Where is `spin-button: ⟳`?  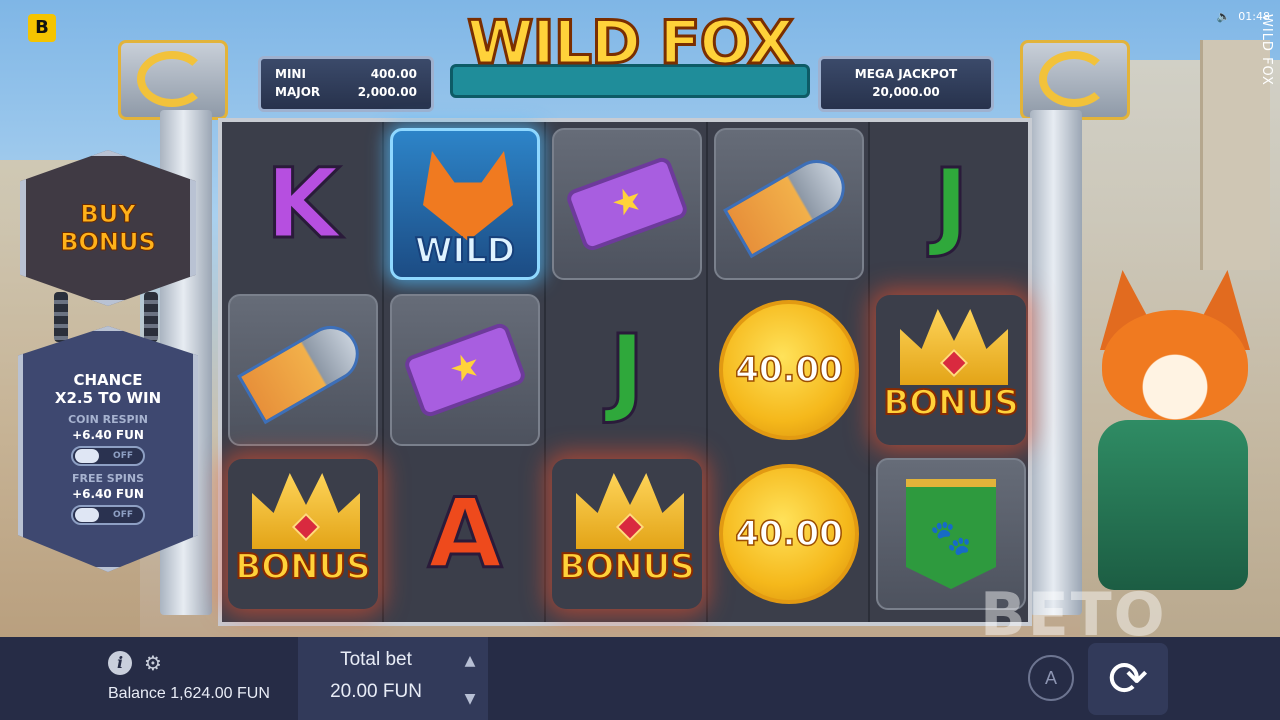 spin-button: ⟳ is located at coordinates (1128, 679).